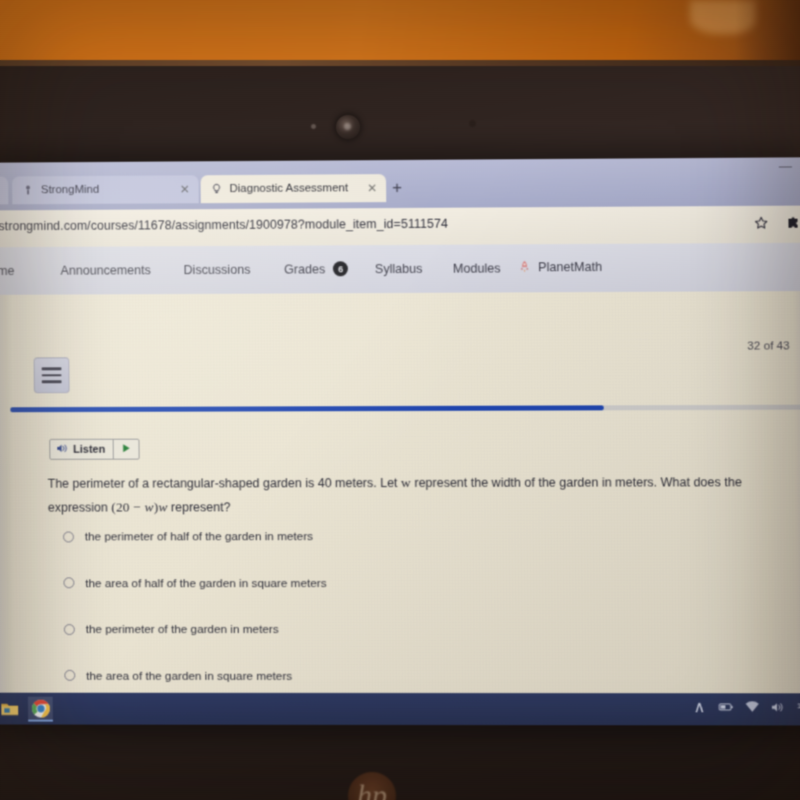 The width and height of the screenshot is (800, 800). What do you see at coordinates (778, 706) in the screenshot?
I see `volume-icon` at bounding box center [778, 706].